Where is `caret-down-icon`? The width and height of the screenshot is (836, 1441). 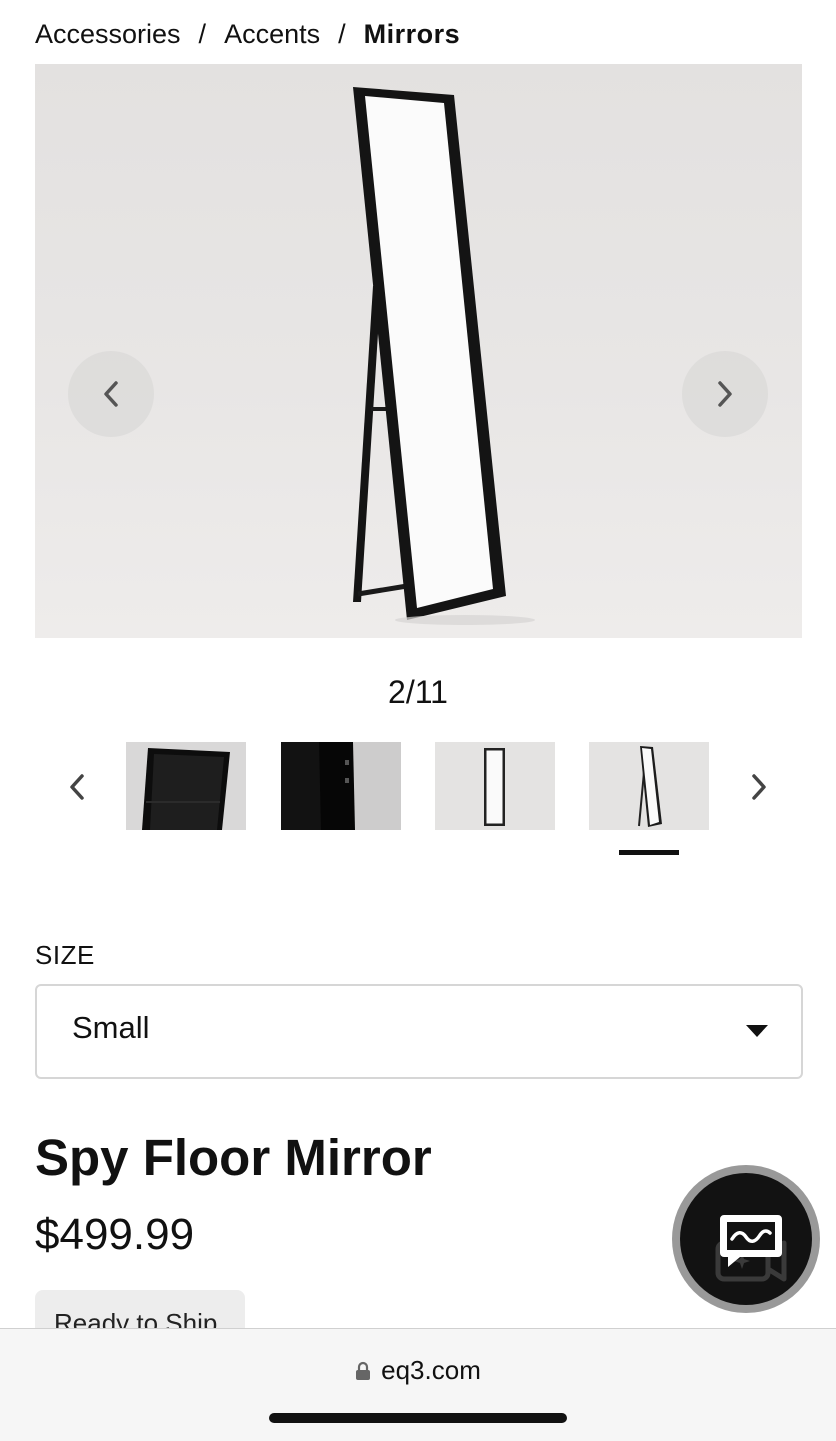 caret-down-icon is located at coordinates (757, 1031).